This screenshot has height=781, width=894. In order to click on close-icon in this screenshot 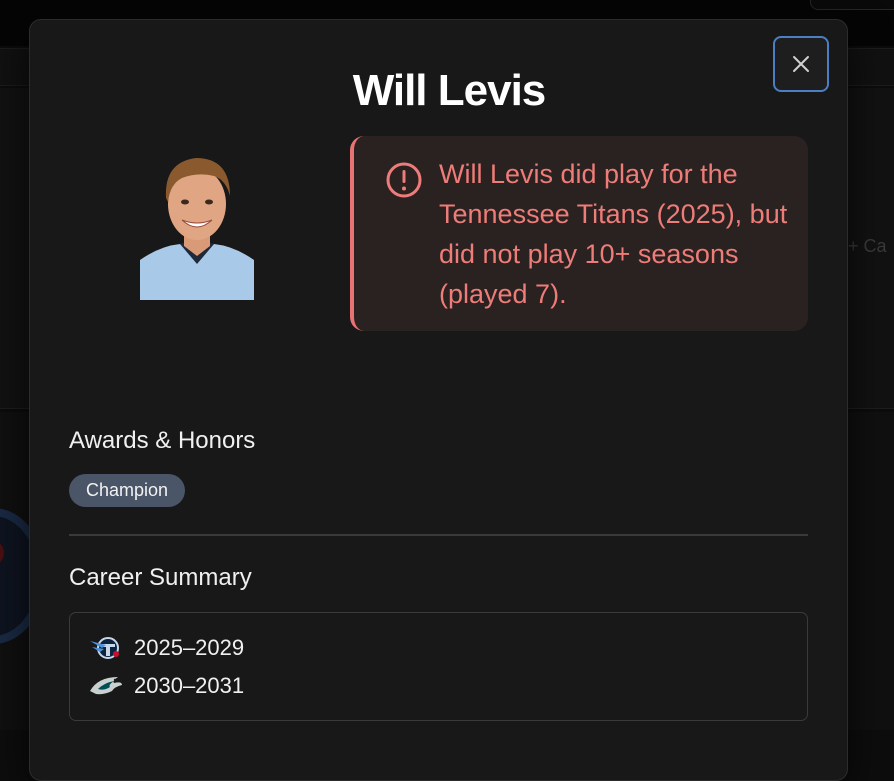, I will do `click(801, 64)`.